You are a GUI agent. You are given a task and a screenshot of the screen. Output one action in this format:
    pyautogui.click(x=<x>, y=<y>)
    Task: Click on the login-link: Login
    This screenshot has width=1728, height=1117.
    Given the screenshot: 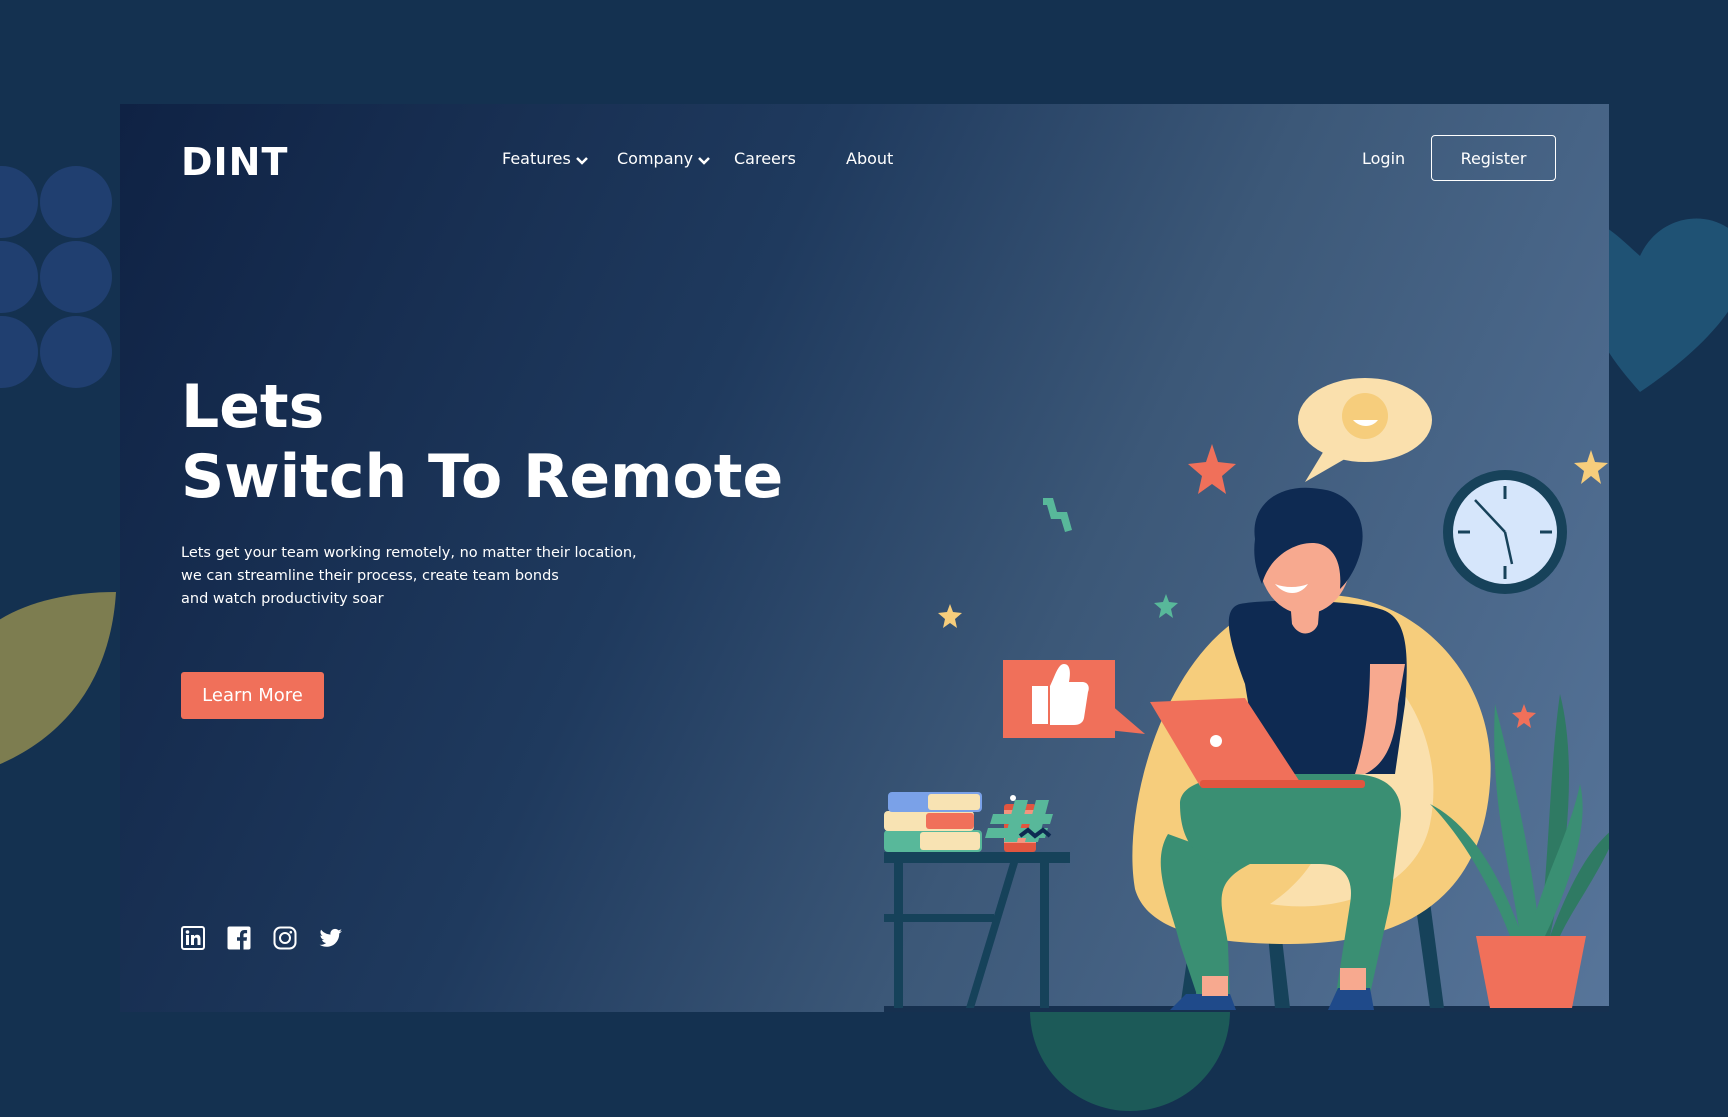 What is the action you would take?
    pyautogui.click(x=1383, y=158)
    